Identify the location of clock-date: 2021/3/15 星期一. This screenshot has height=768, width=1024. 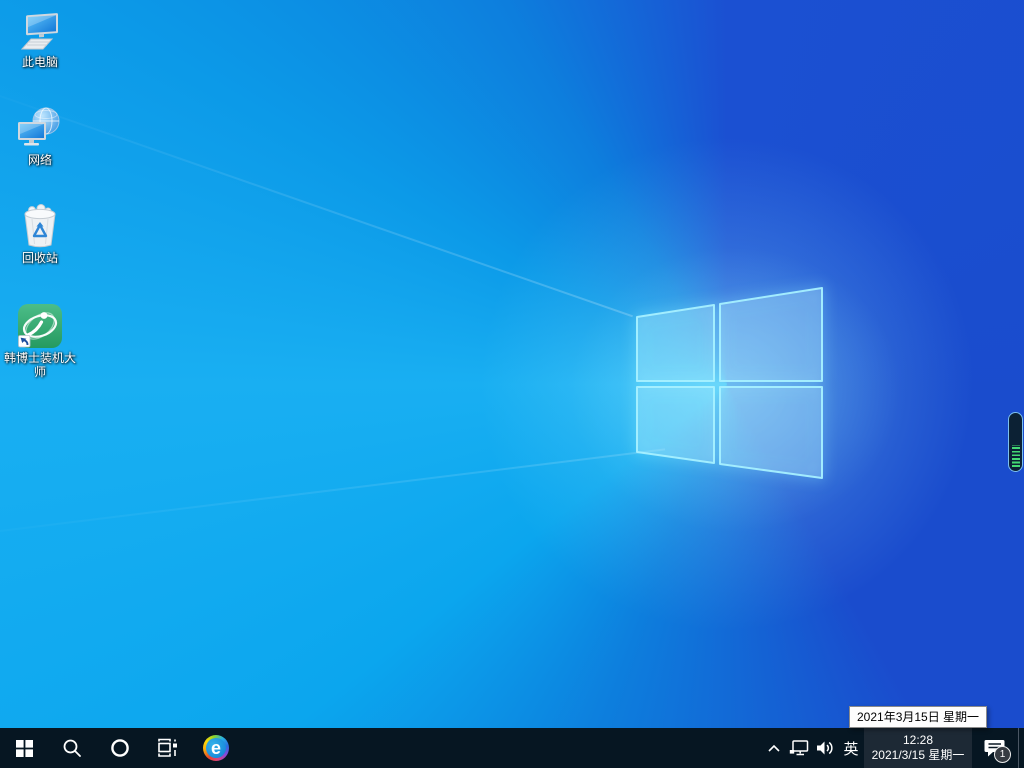
(918, 755).